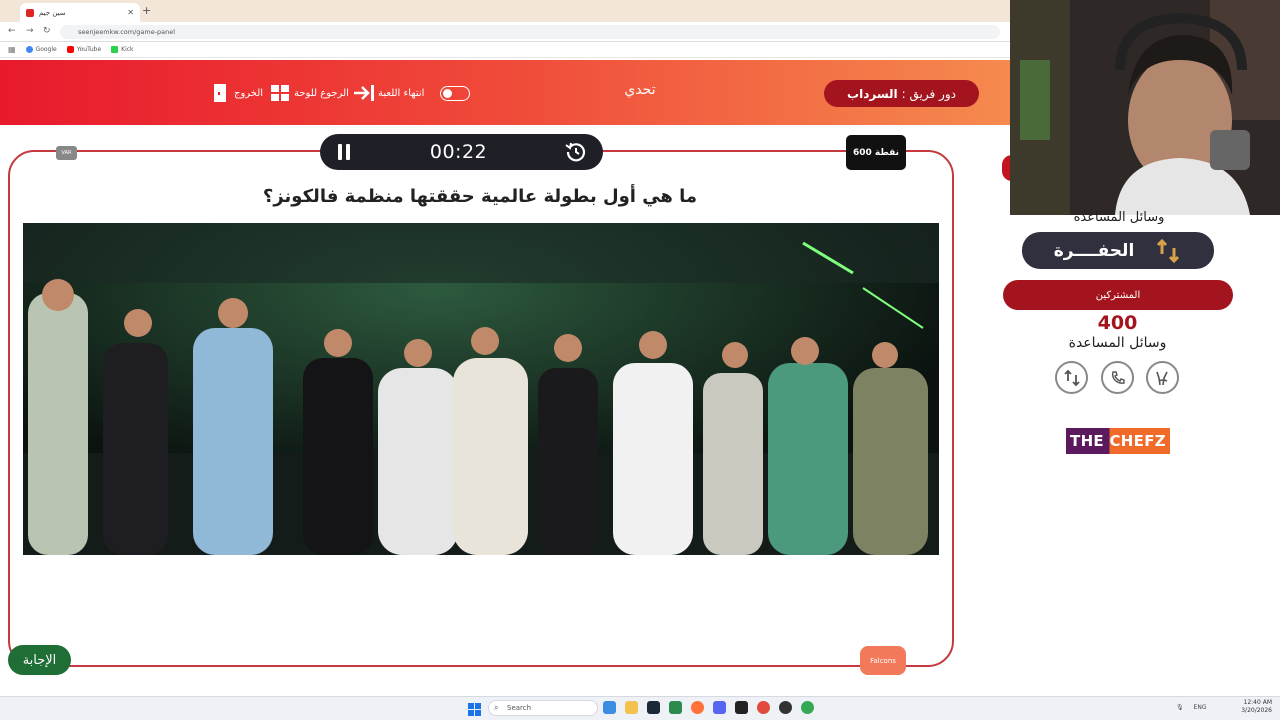 The image size is (1280, 720). Describe the element at coordinates (1256, 710) in the screenshot. I see `clock-date: 3/20/2026` at that location.